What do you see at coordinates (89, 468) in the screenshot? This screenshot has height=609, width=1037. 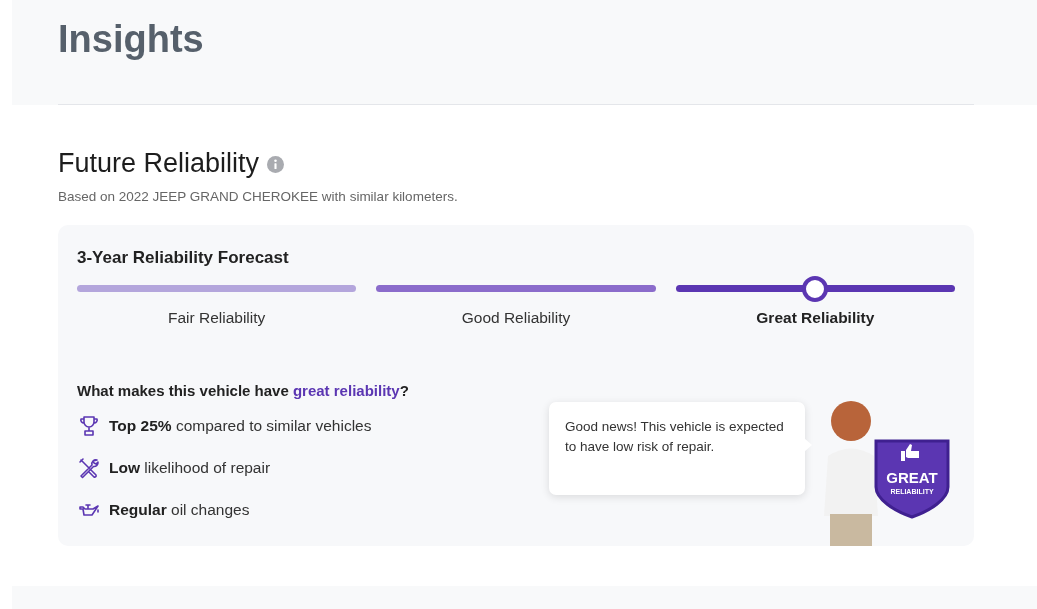 I see `tools-icon` at bounding box center [89, 468].